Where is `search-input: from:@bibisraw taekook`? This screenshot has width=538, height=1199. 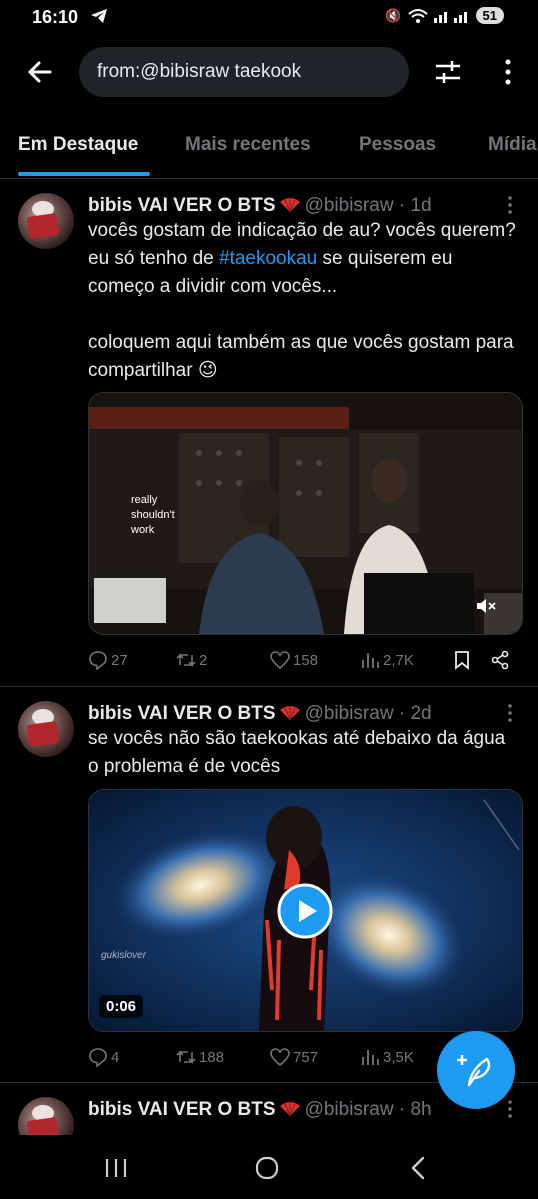 search-input: from:@bibisraw taekook is located at coordinates (244, 72).